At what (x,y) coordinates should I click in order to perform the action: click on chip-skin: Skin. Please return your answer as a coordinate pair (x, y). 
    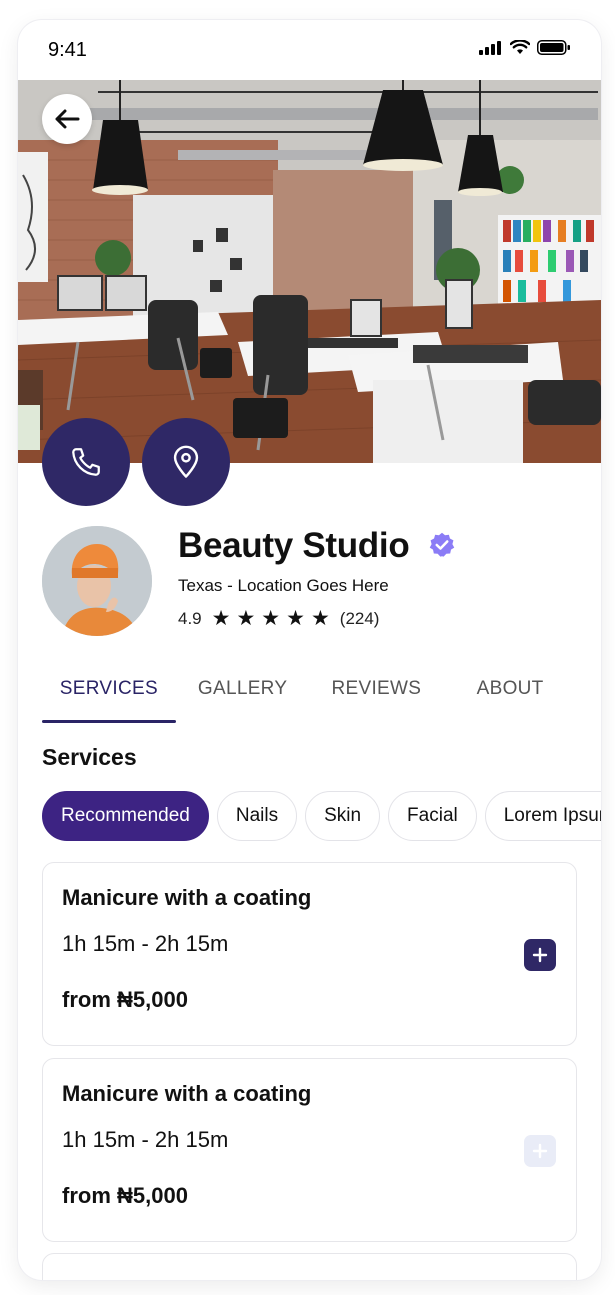
    Looking at the image, I should click on (343, 816).